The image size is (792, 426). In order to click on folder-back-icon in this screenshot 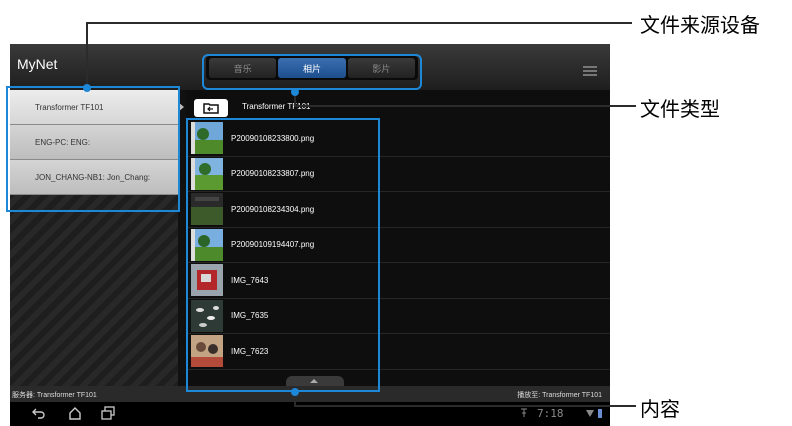, I will do `click(211, 108)`.